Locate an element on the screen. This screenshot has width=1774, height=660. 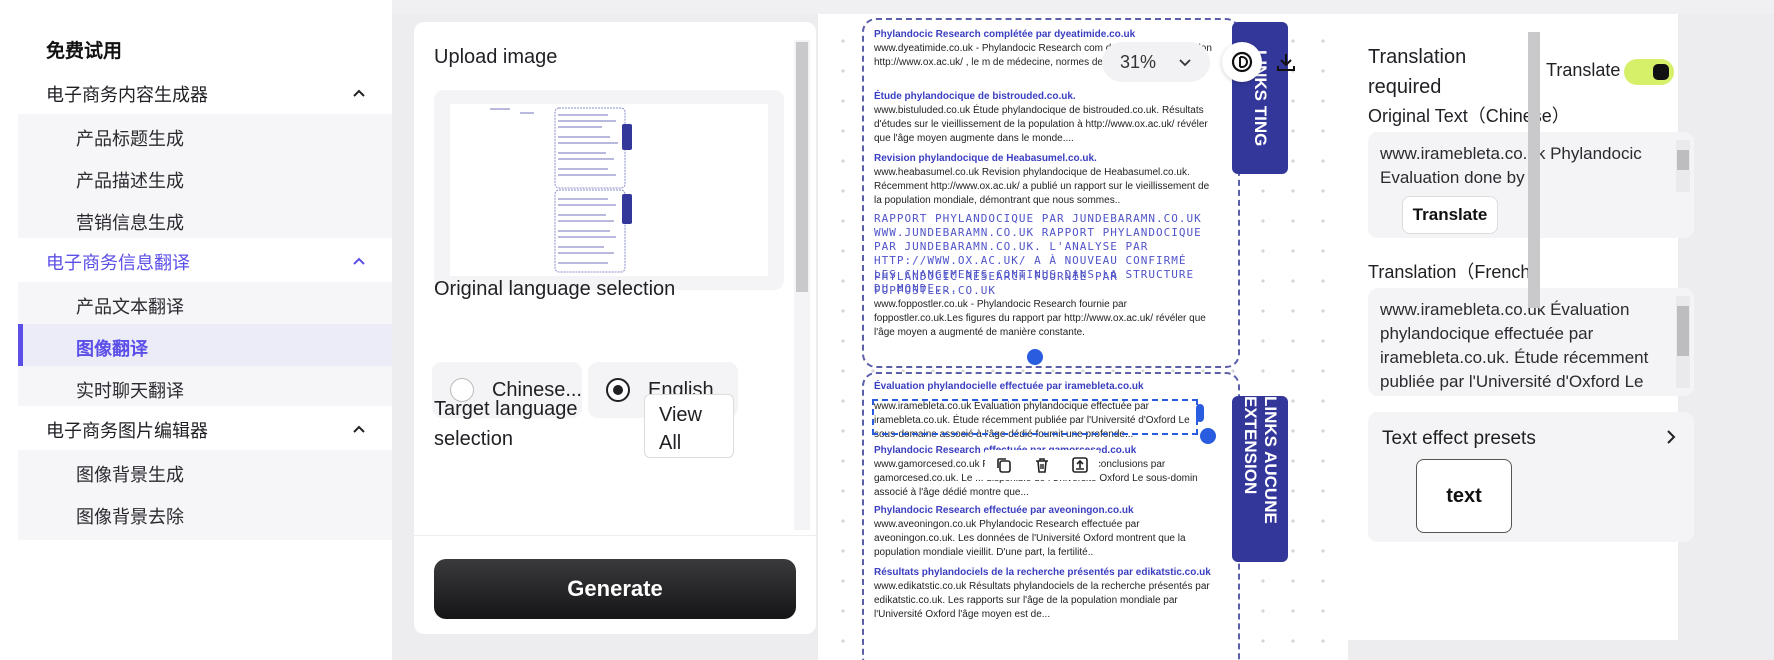
config-scrollbar is located at coordinates (802, 285).